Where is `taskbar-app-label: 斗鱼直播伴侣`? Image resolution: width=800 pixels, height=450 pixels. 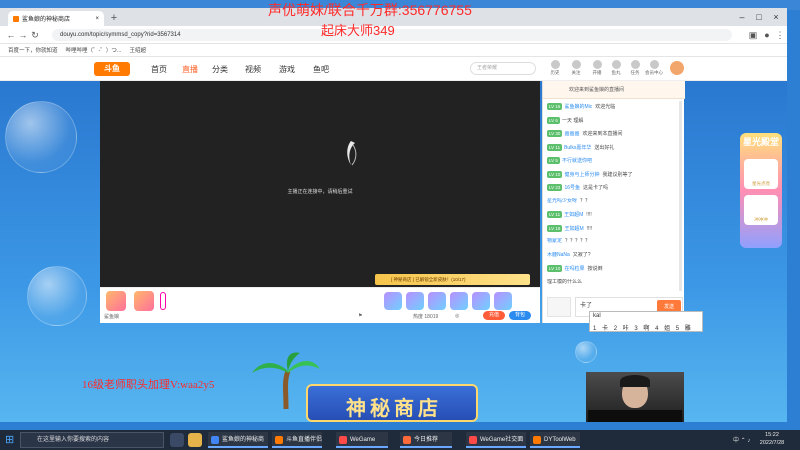 taskbar-app-label: 斗鱼直播伴侣 is located at coordinates (304, 440).